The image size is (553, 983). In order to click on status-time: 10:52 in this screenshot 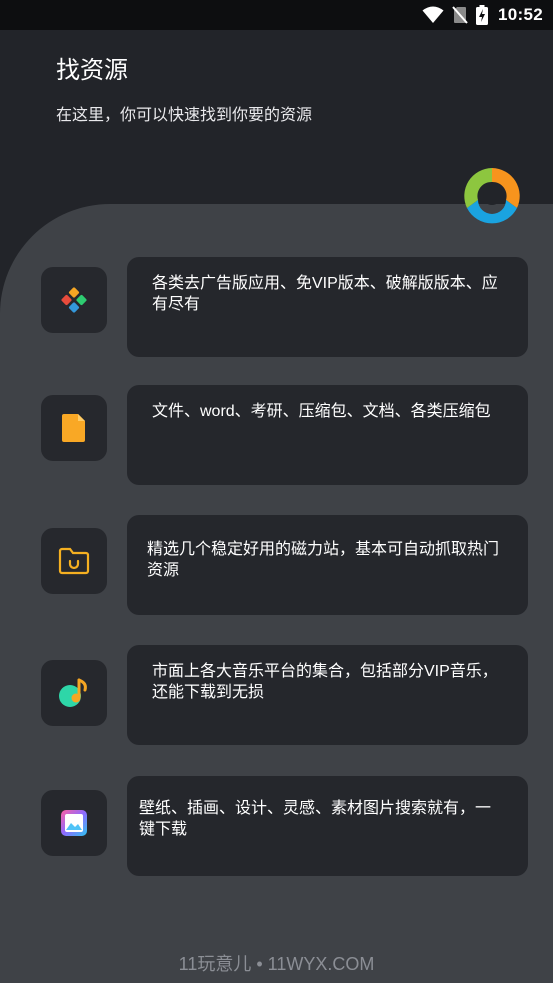, I will do `click(520, 14)`.